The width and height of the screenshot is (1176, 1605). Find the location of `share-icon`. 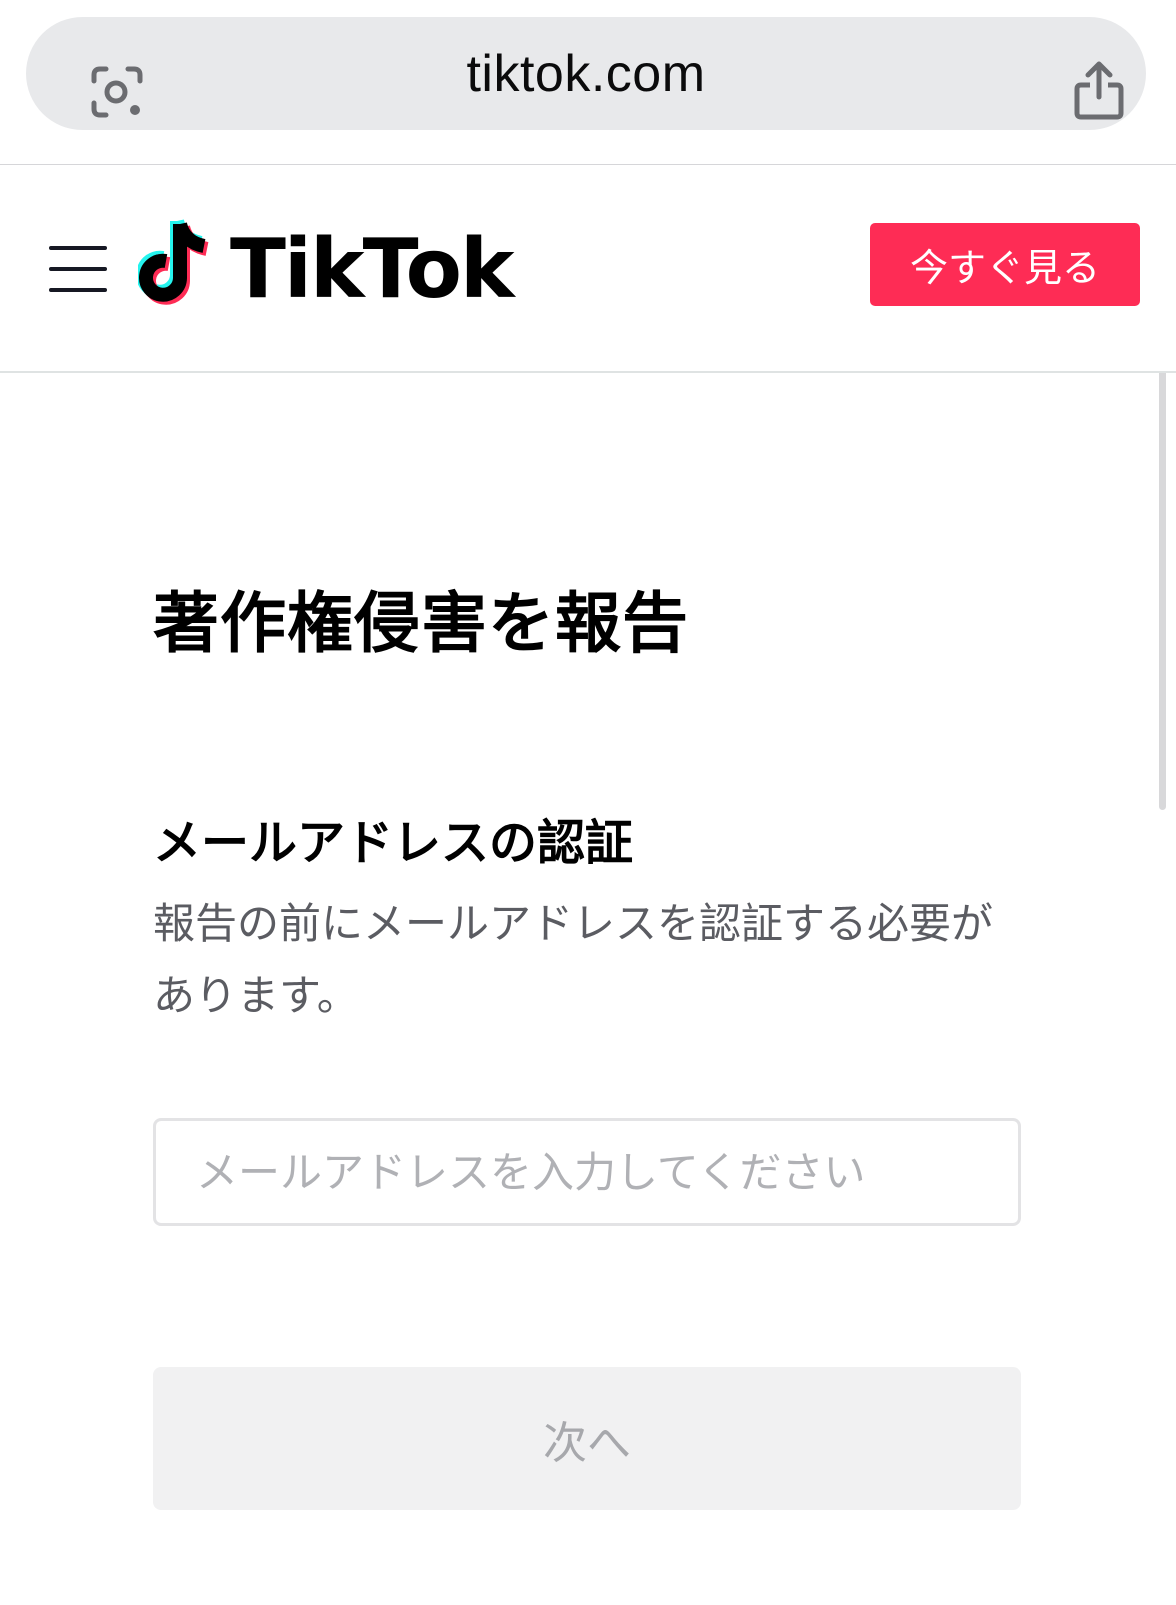

share-icon is located at coordinates (1099, 91).